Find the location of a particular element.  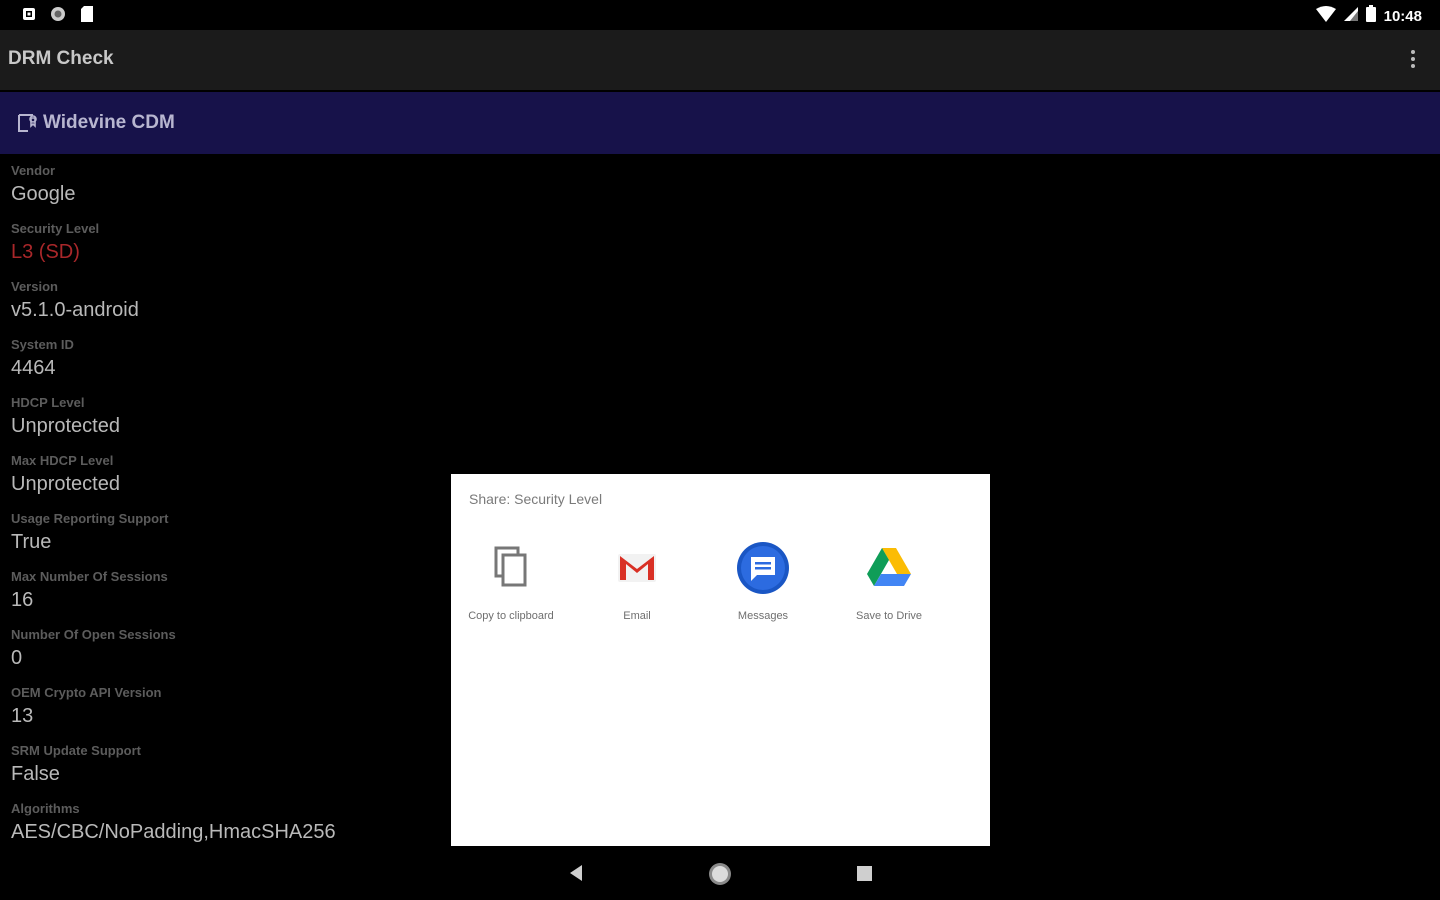

drive-icon is located at coordinates (889, 568).